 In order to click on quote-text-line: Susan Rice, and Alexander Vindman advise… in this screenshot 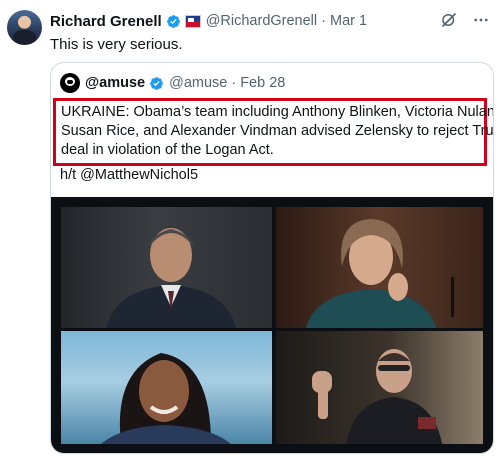, I will do `click(277, 131)`.